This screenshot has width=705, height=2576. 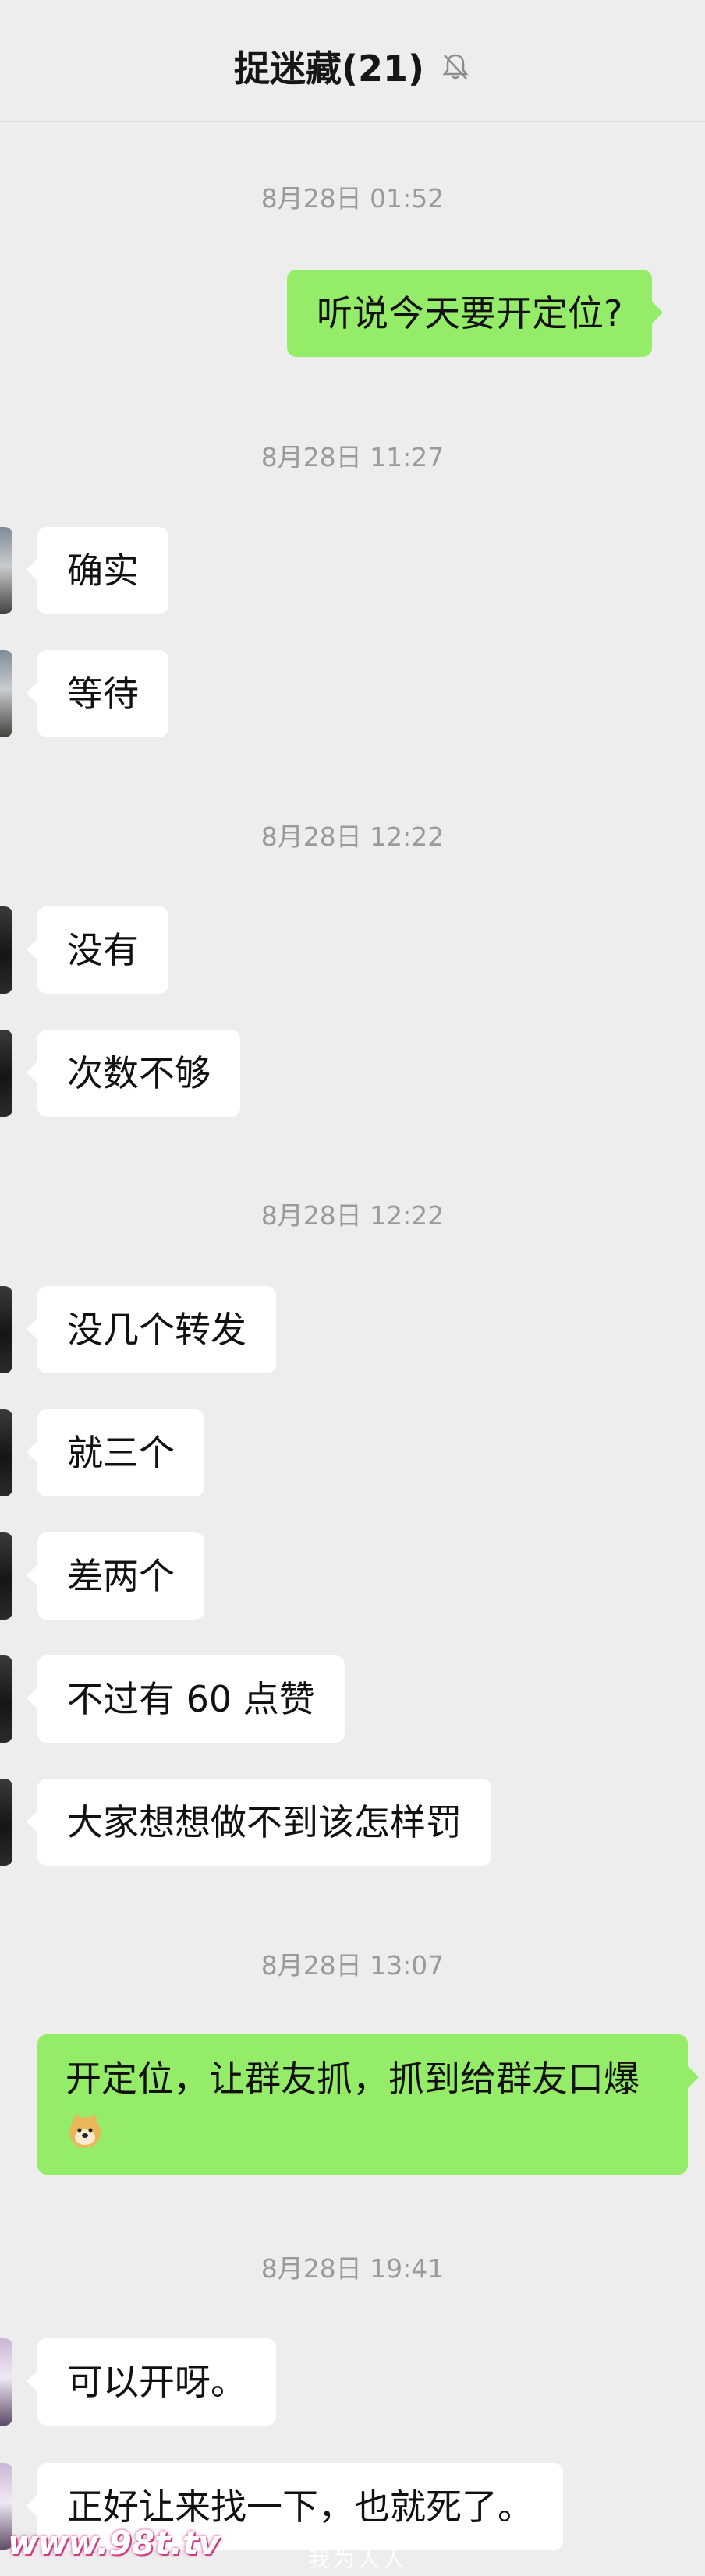 I want to click on chat-title: 捉迷藏(21), so click(x=329, y=66).